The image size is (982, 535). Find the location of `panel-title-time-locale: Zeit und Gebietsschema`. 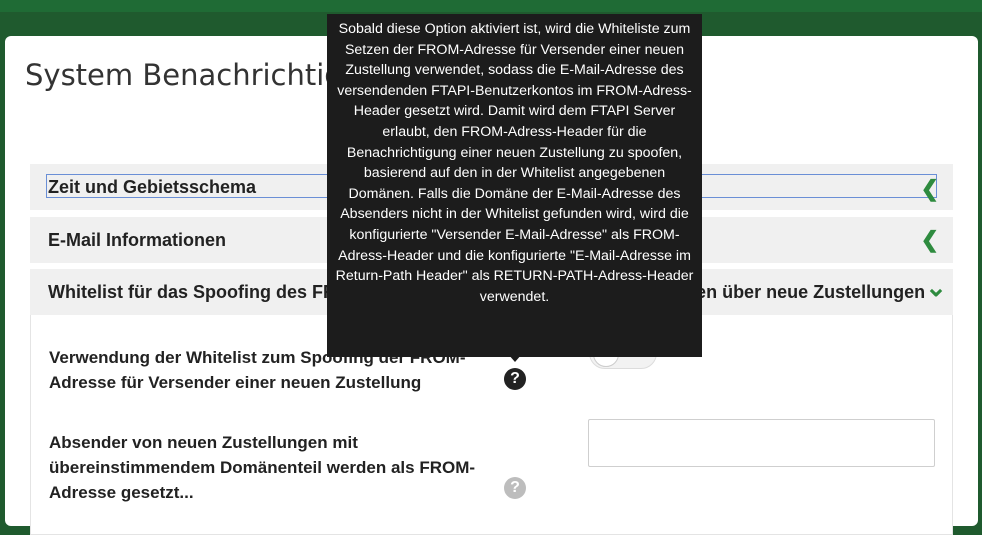

panel-title-time-locale: Zeit und Gebietsschema is located at coordinates (152, 187).